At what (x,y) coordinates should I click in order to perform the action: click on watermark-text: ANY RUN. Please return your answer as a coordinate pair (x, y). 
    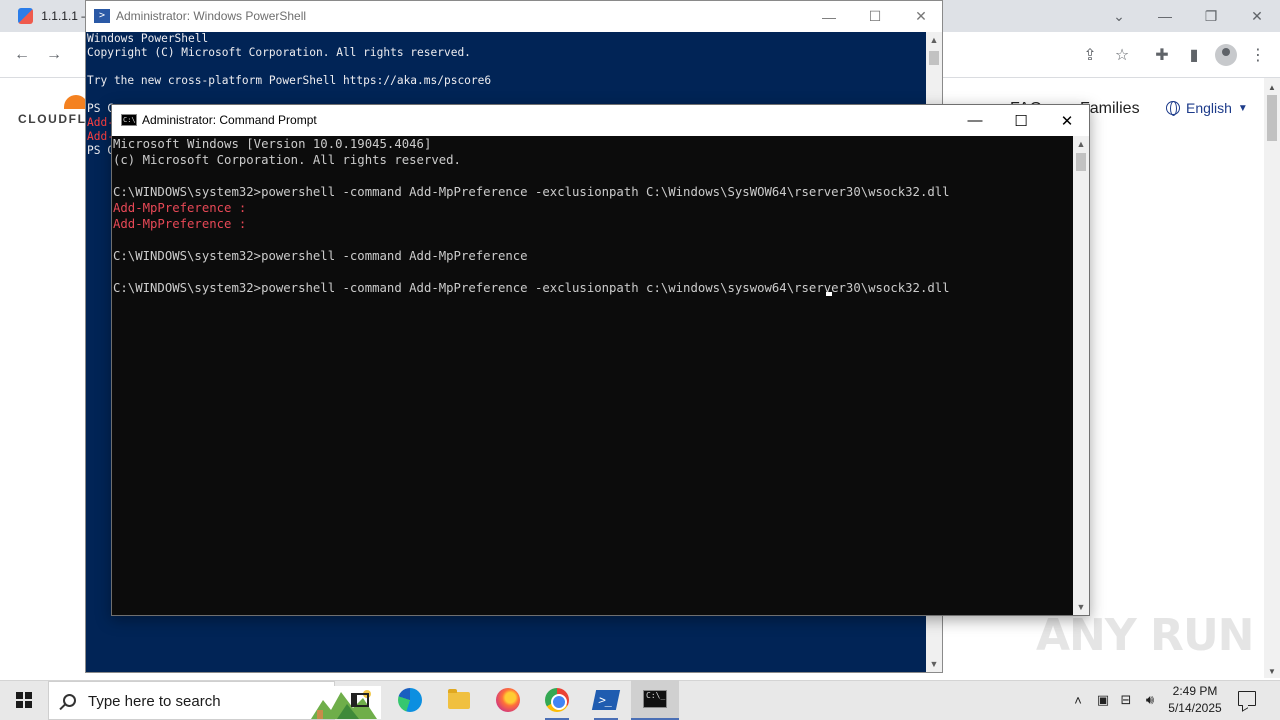
    Looking at the image, I should click on (1145, 635).